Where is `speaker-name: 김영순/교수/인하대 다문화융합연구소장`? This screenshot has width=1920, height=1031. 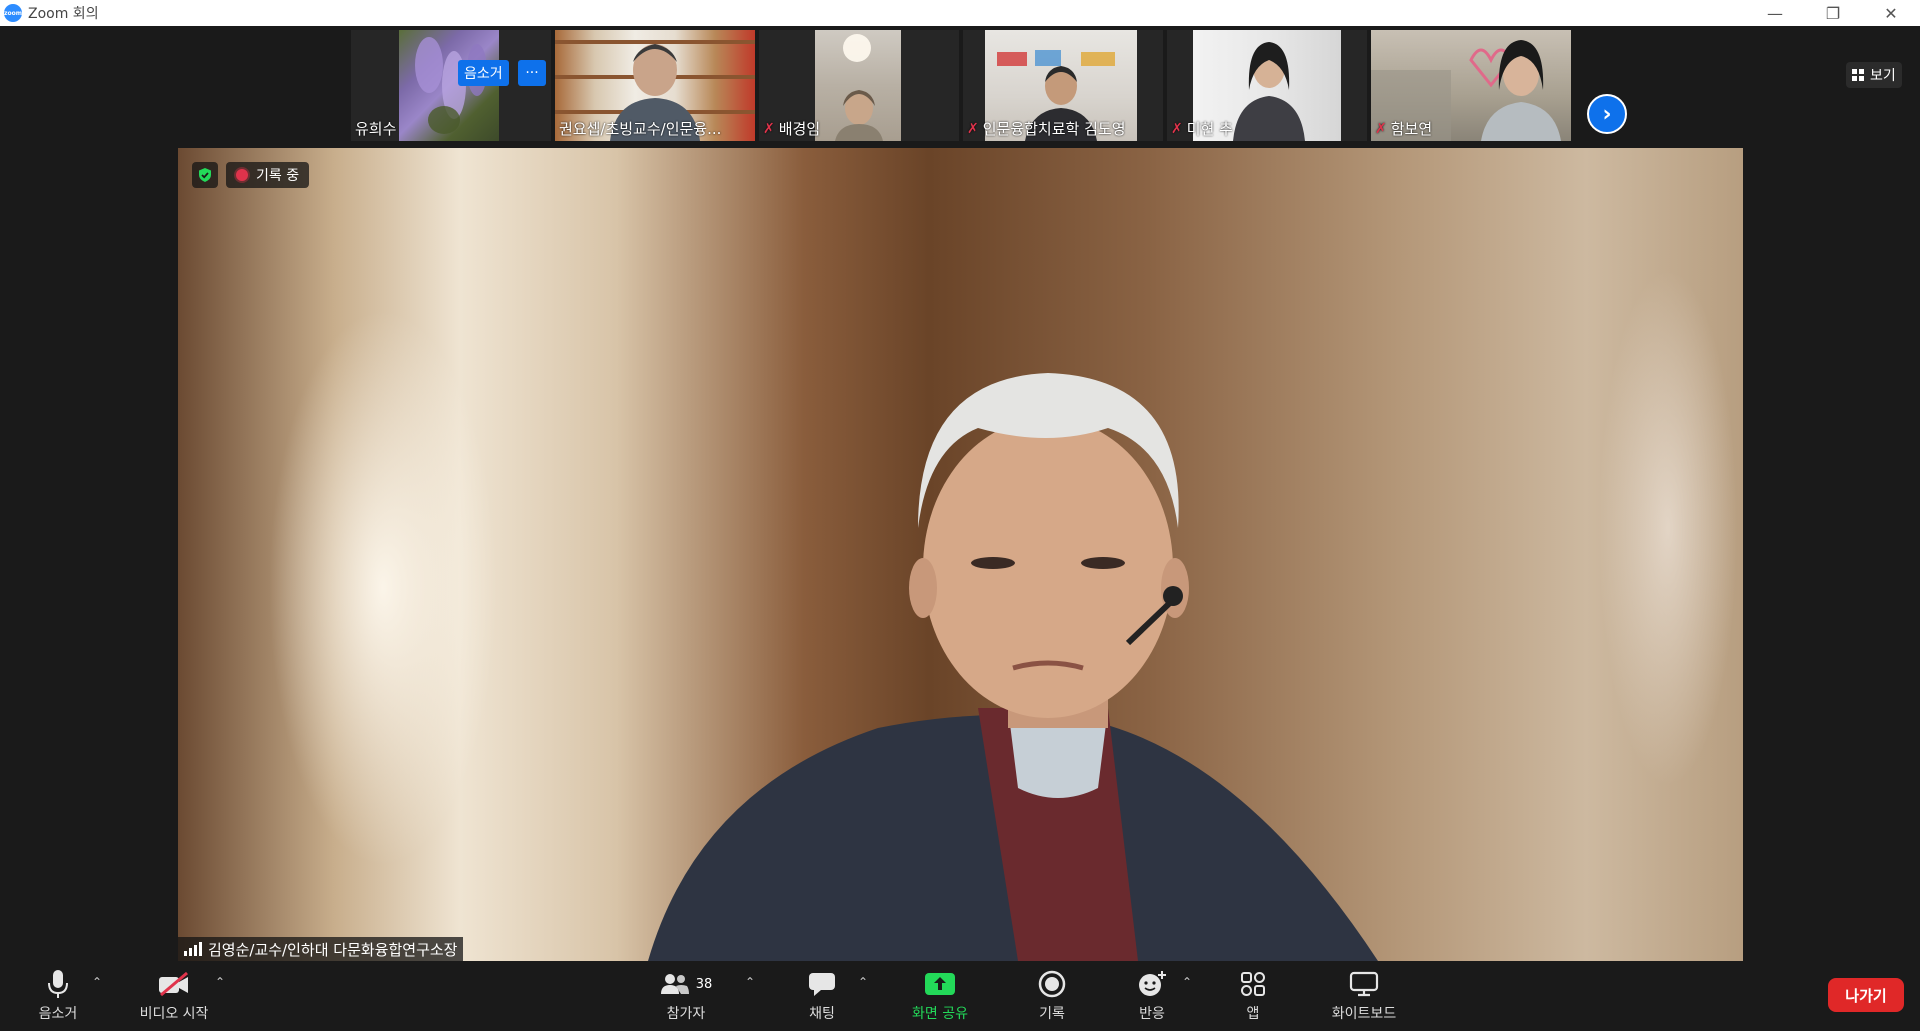
speaker-name: 김영순/교수/인하대 다문화융합연구소장 is located at coordinates (333, 949).